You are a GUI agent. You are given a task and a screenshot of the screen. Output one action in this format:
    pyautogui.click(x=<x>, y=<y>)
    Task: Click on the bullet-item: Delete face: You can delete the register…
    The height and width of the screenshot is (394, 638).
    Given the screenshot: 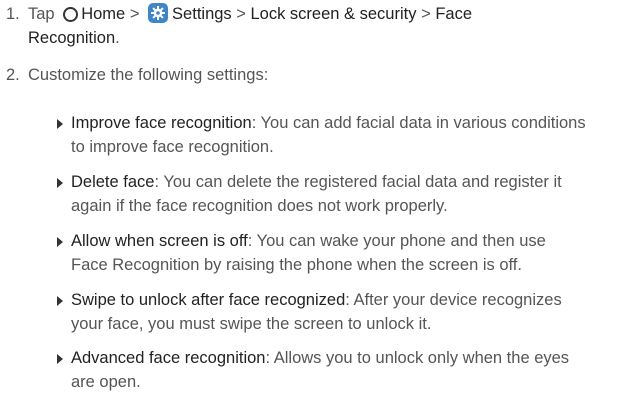 What is the action you would take?
    pyautogui.click(x=342, y=194)
    